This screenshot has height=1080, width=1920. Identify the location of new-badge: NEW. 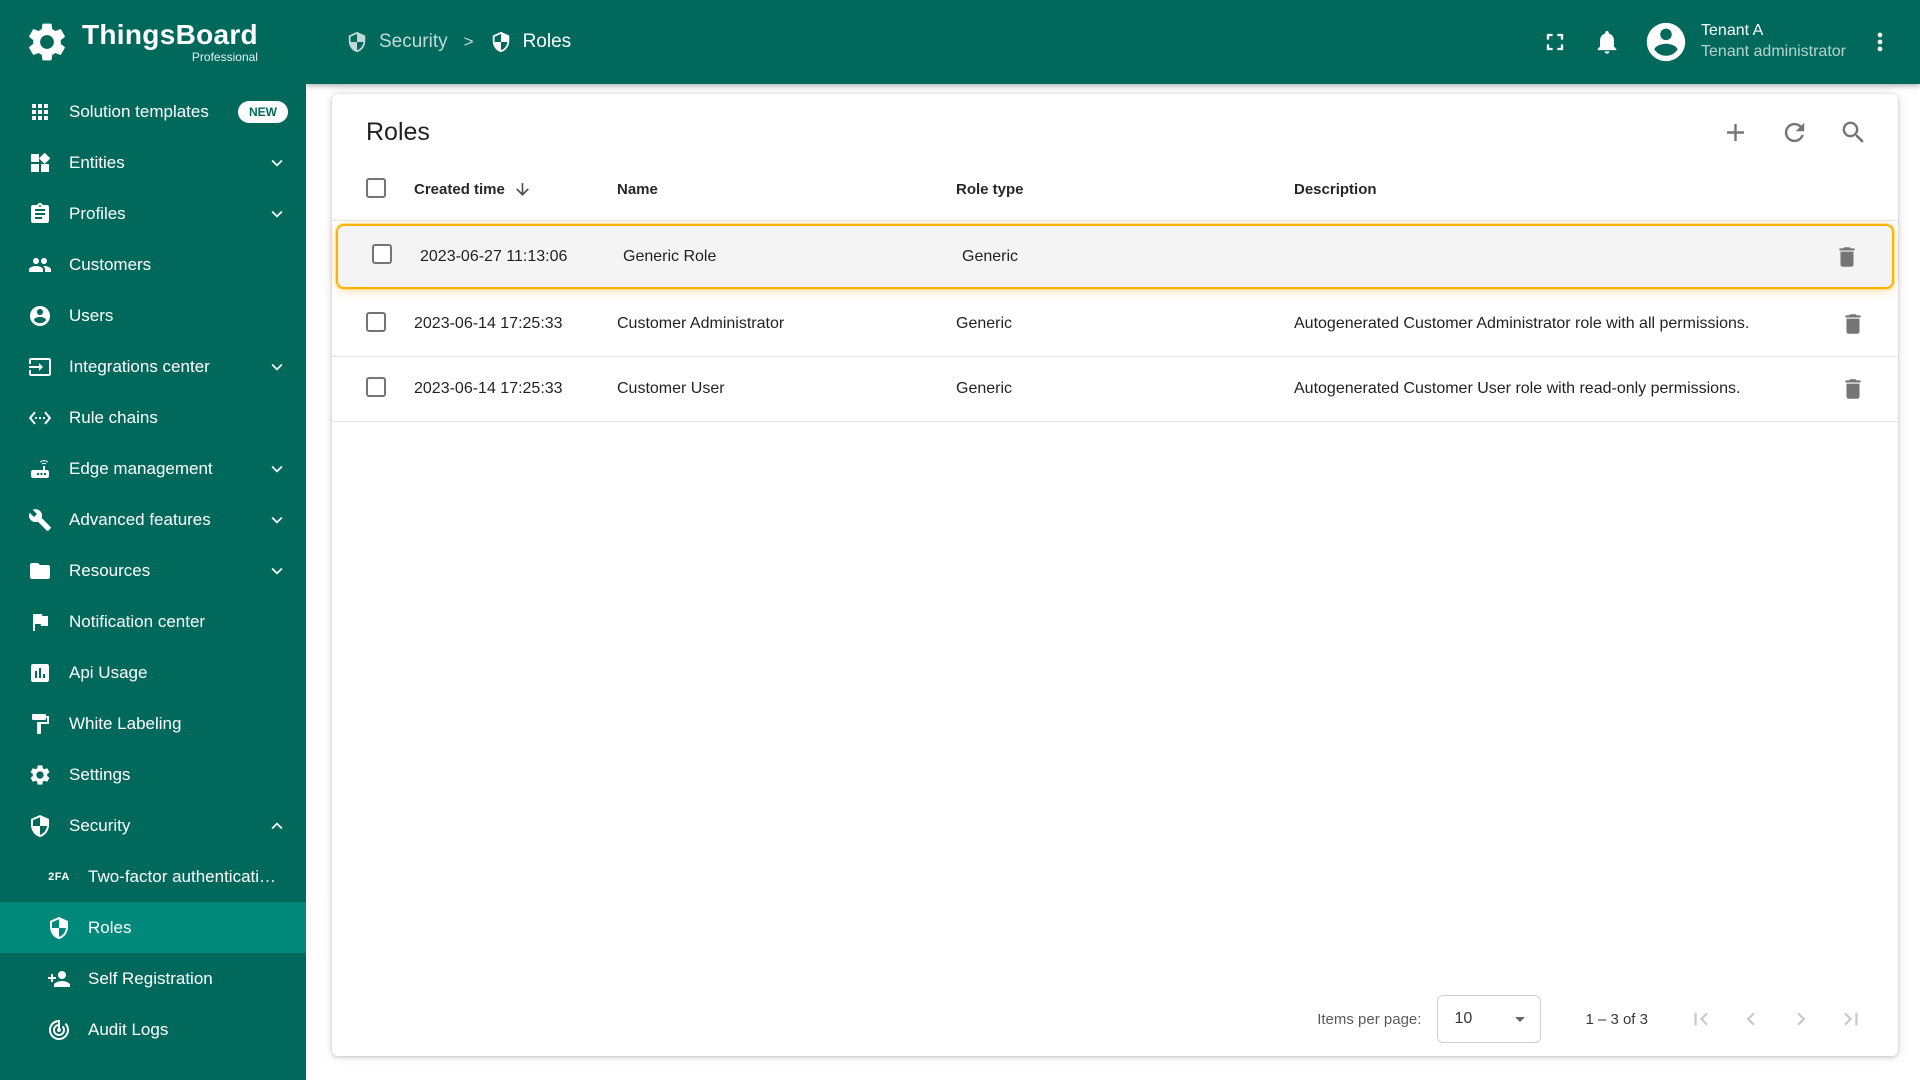
(263, 111).